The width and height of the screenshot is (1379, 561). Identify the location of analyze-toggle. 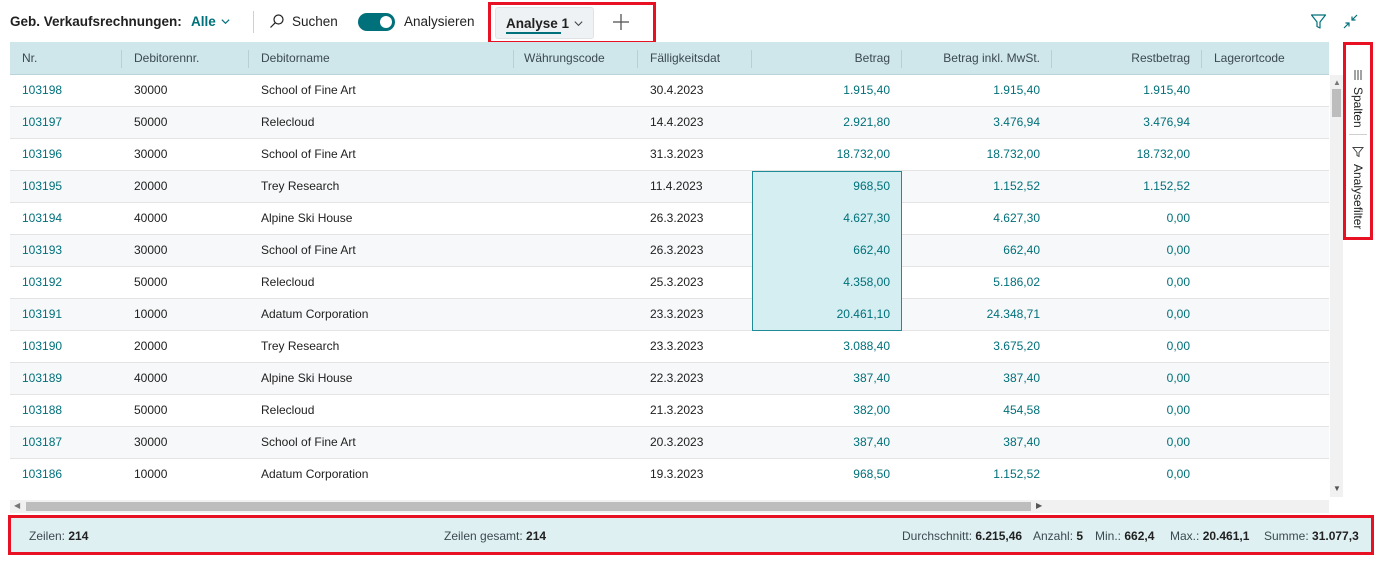
(376, 22).